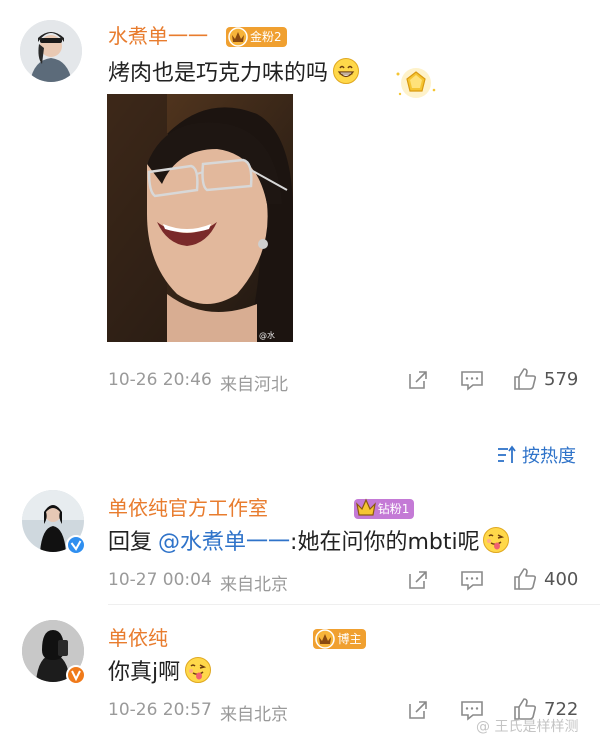 The height and width of the screenshot is (743, 600). What do you see at coordinates (561, 579) in the screenshot?
I see `like-count: 400` at bounding box center [561, 579].